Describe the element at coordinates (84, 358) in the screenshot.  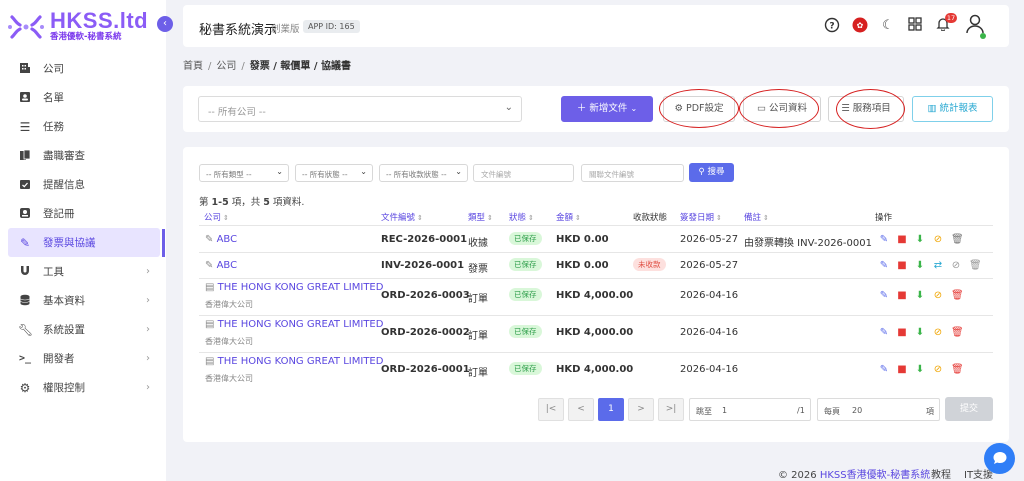
I see `sidebar-item-developer: >_ 開發者 ›` at that location.